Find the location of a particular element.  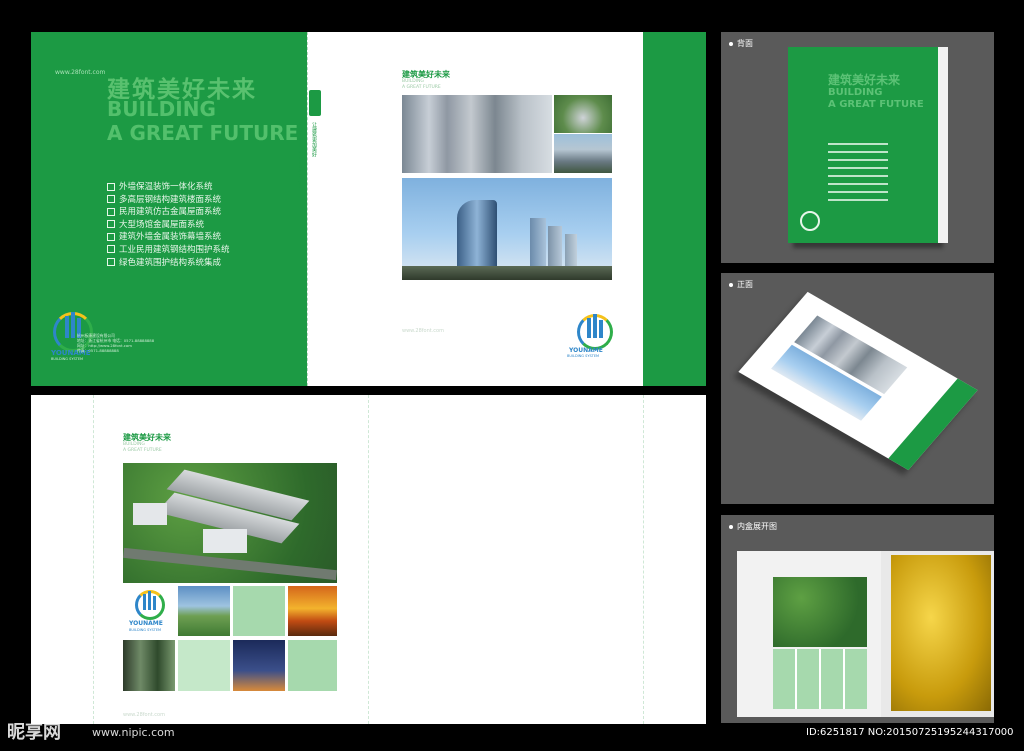

factory-photo is located at coordinates (477, 134).